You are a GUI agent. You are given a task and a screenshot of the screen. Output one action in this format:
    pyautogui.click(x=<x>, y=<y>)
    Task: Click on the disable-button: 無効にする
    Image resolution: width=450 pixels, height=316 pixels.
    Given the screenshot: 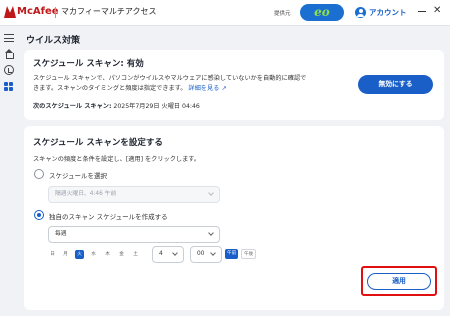 What is the action you would take?
    pyautogui.click(x=395, y=84)
    